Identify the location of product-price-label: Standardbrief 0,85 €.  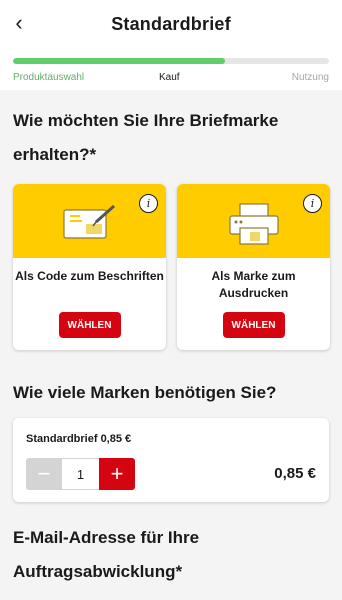
(79, 439).